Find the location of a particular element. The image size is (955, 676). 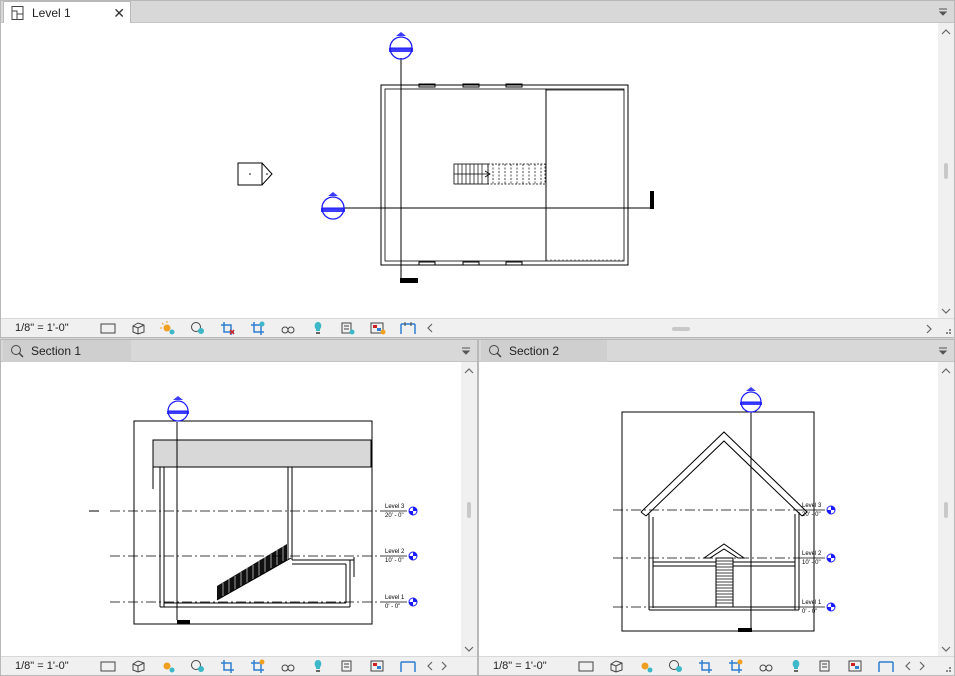

stair-elevation is located at coordinates (724, 575).